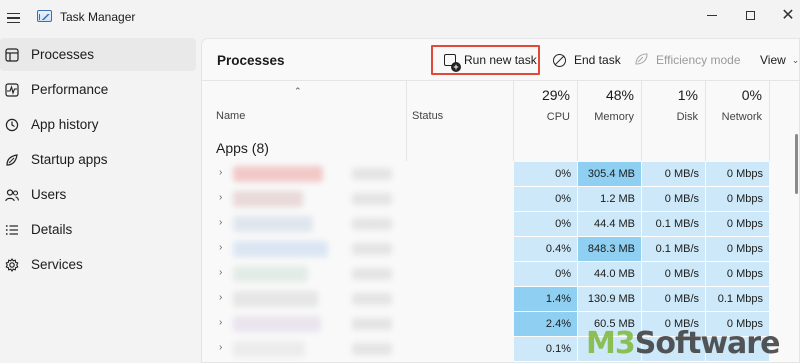  Describe the element at coordinates (500, 324) in the screenshot. I see `table-row: › 2.4% 60.5 MB 0 MB/s 0 Mbps` at that location.